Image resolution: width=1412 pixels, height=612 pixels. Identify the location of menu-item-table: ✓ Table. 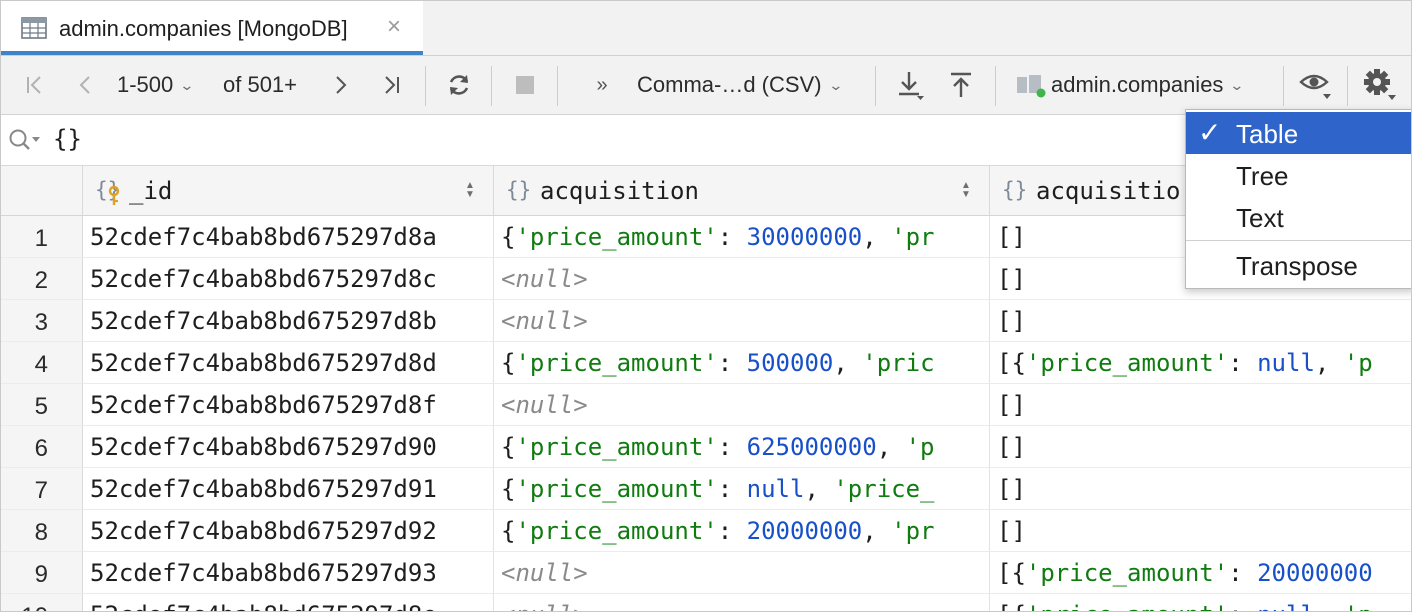
(1298, 133).